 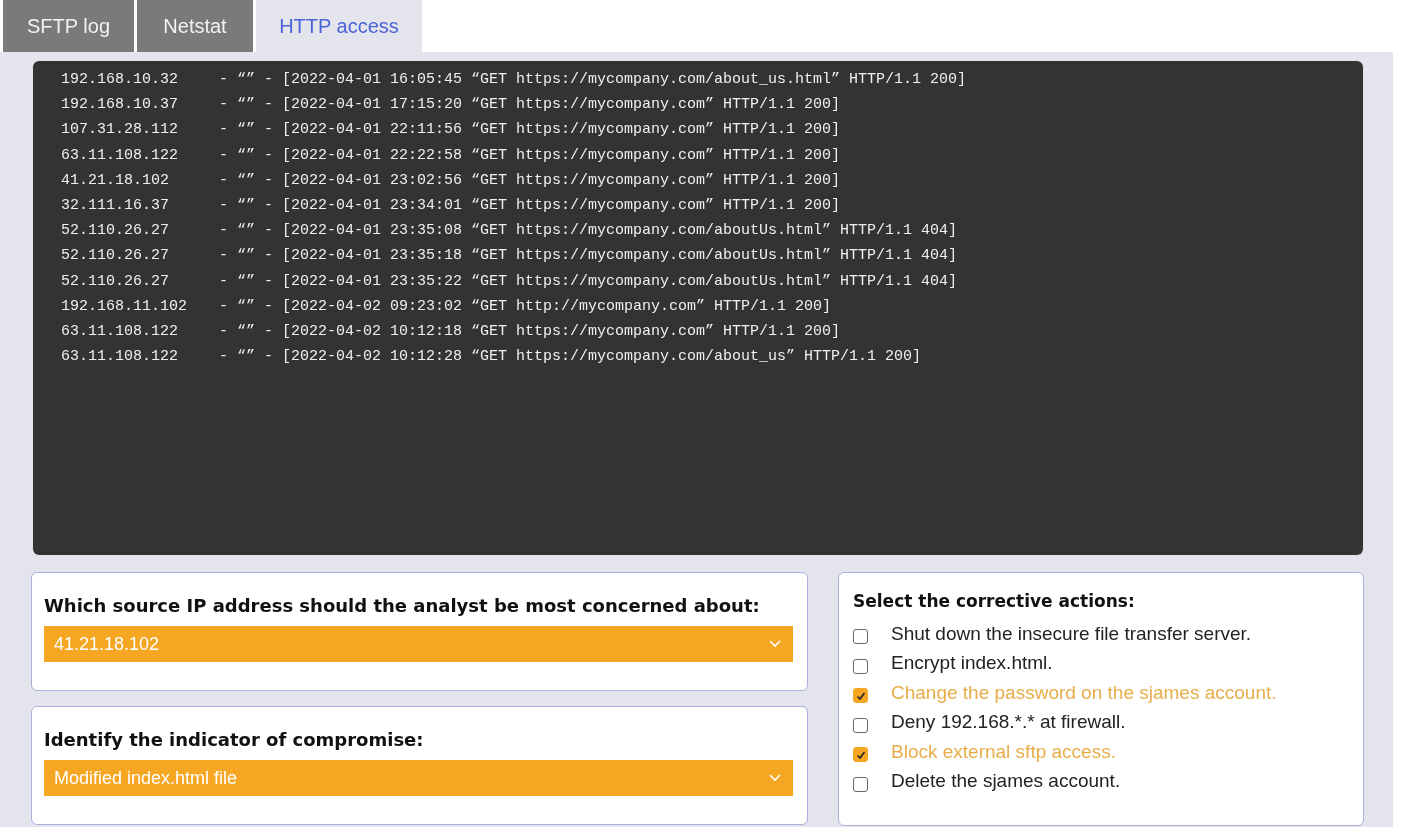 What do you see at coordinates (418, 778) in the screenshot?
I see `answer-dropdown: Modified index.html file` at bounding box center [418, 778].